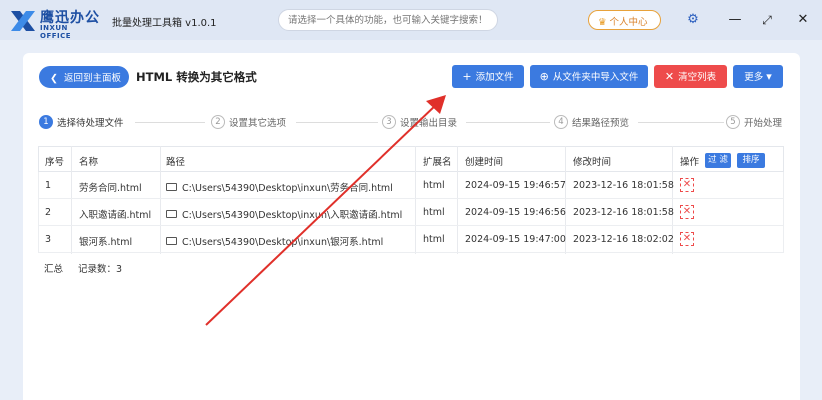  What do you see at coordinates (735, 20) in the screenshot?
I see `minimize-icon: —` at bounding box center [735, 20].